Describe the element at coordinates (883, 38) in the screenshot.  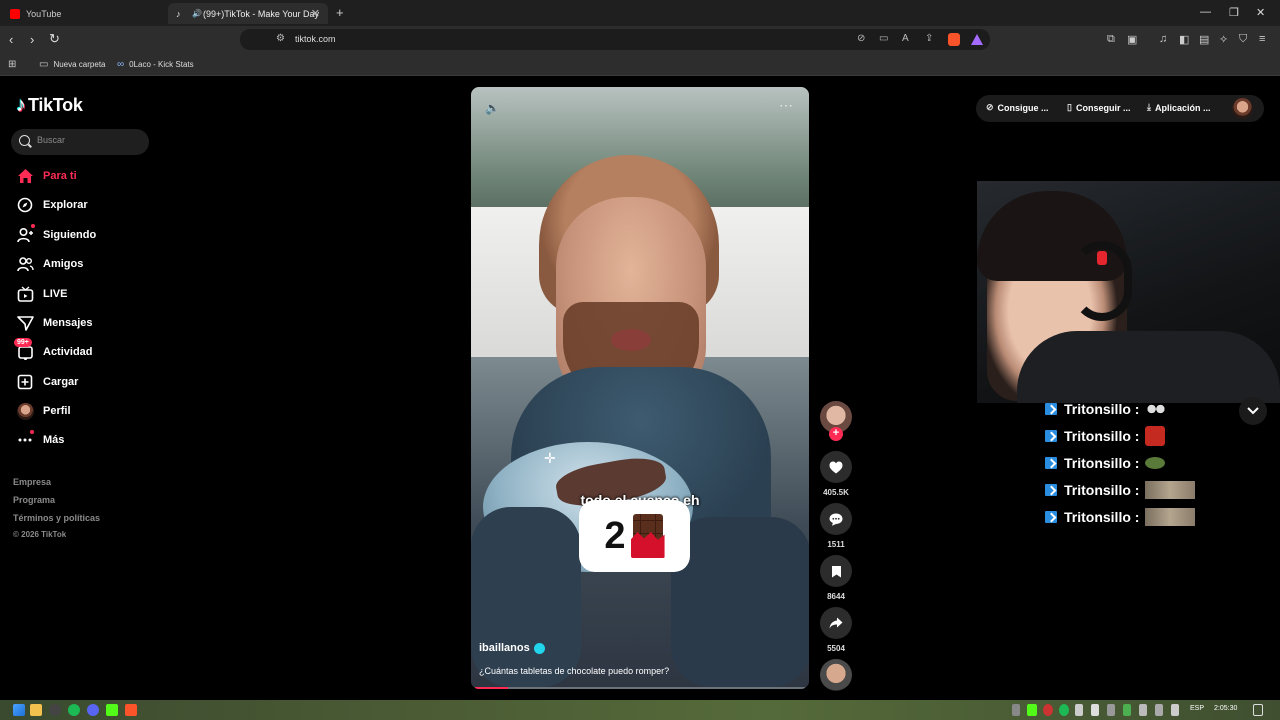
I see `cast-icon: ▭` at that location.